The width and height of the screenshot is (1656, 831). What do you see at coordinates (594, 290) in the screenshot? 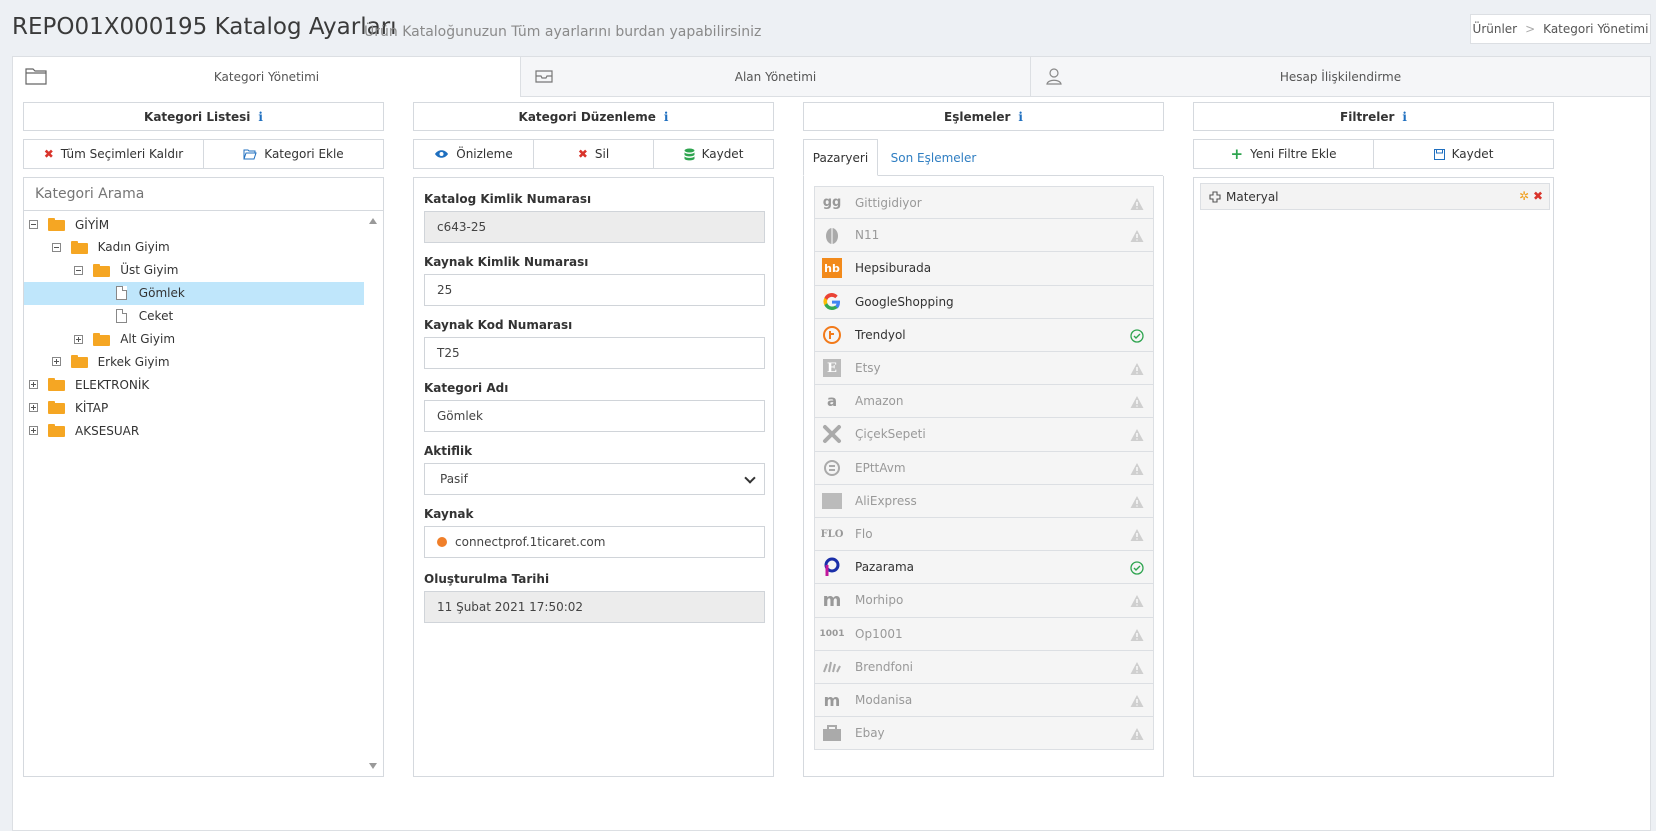
I see `source-id-field: 25` at bounding box center [594, 290].